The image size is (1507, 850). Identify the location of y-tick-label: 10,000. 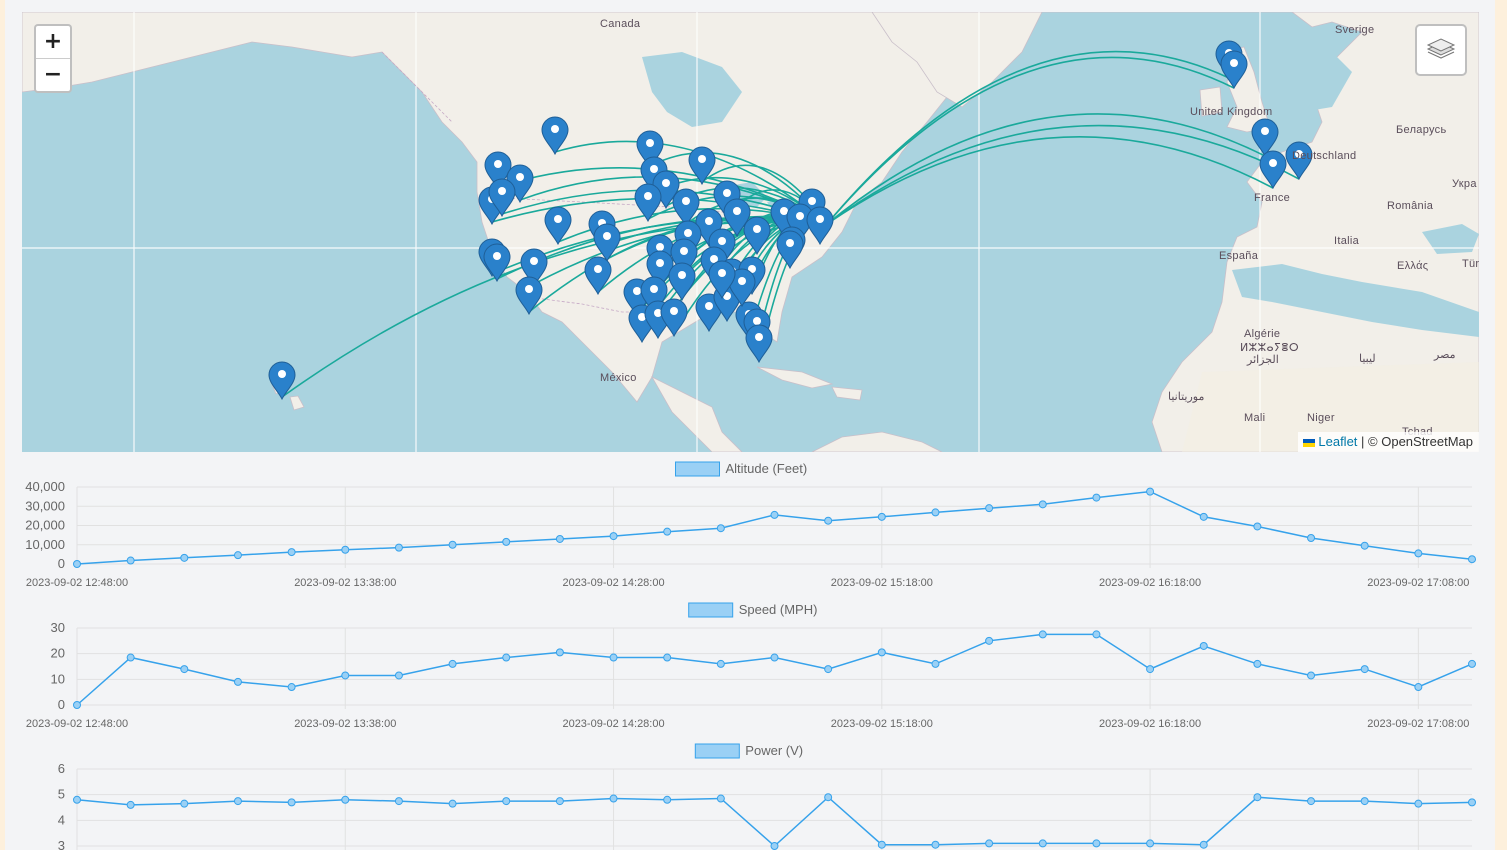
(45, 544).